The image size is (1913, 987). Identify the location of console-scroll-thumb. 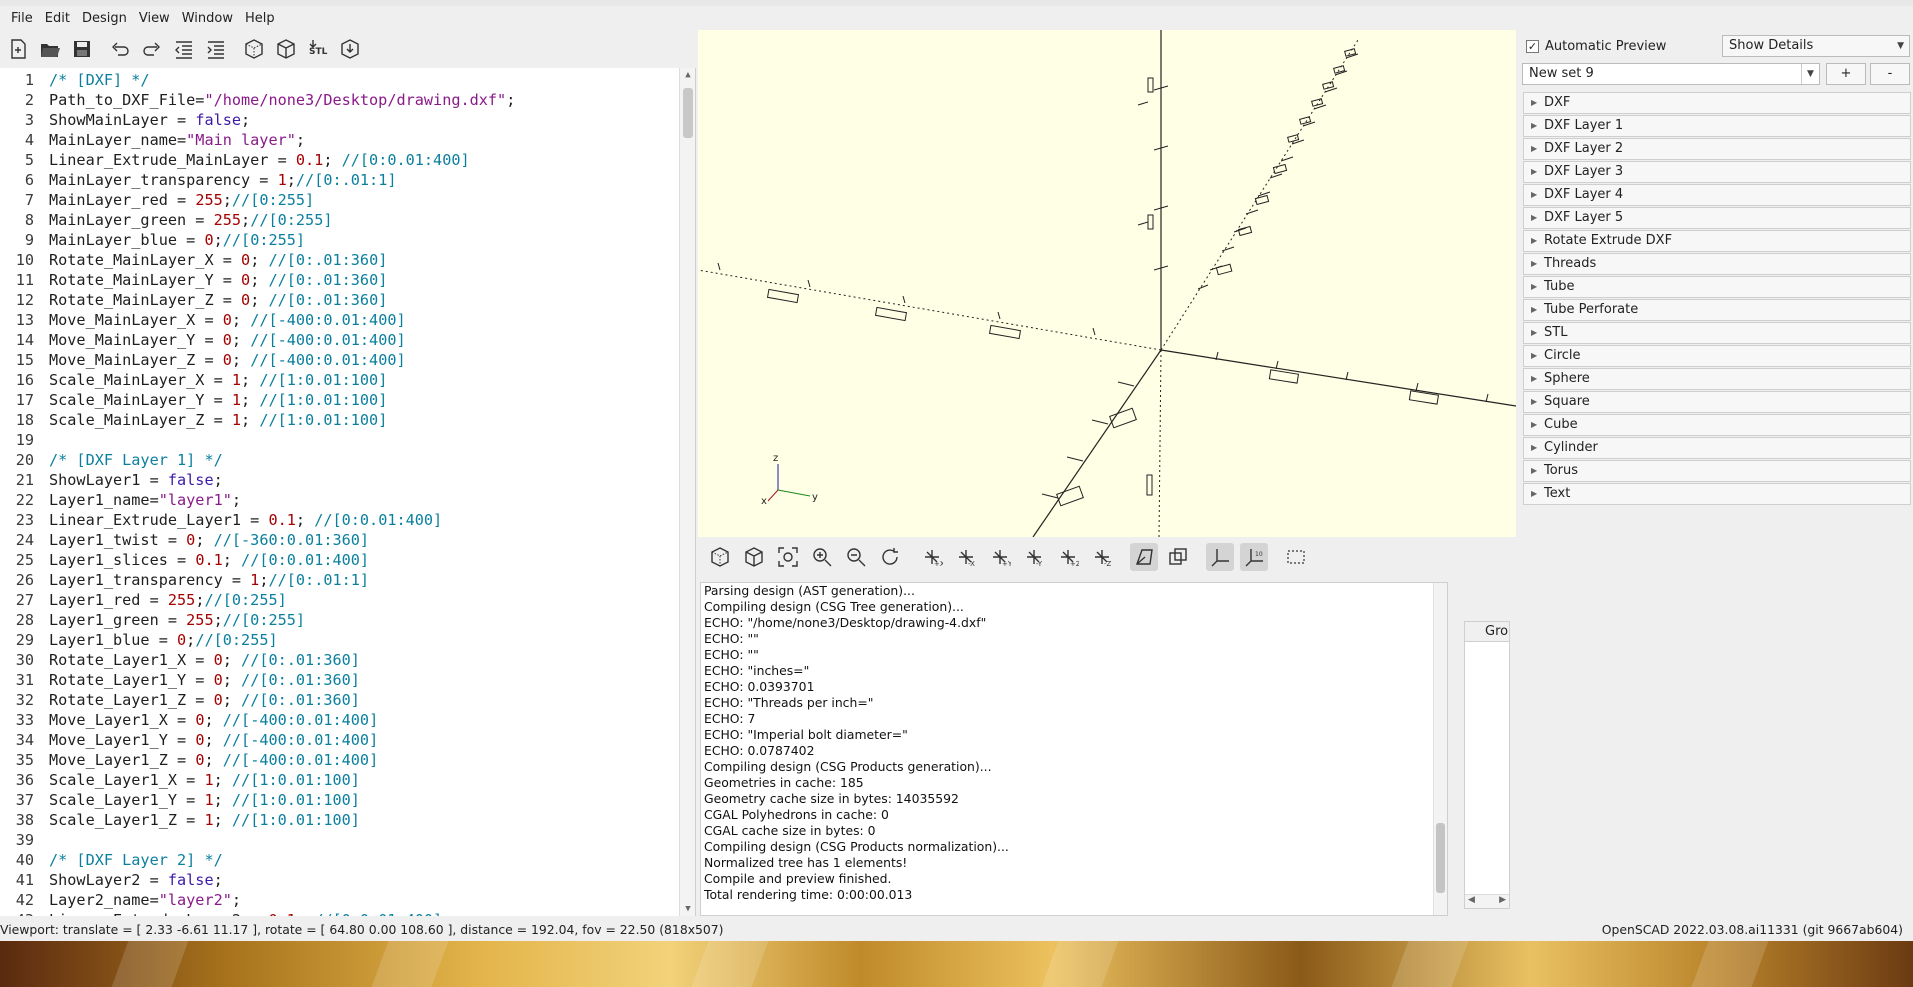
(1440, 858).